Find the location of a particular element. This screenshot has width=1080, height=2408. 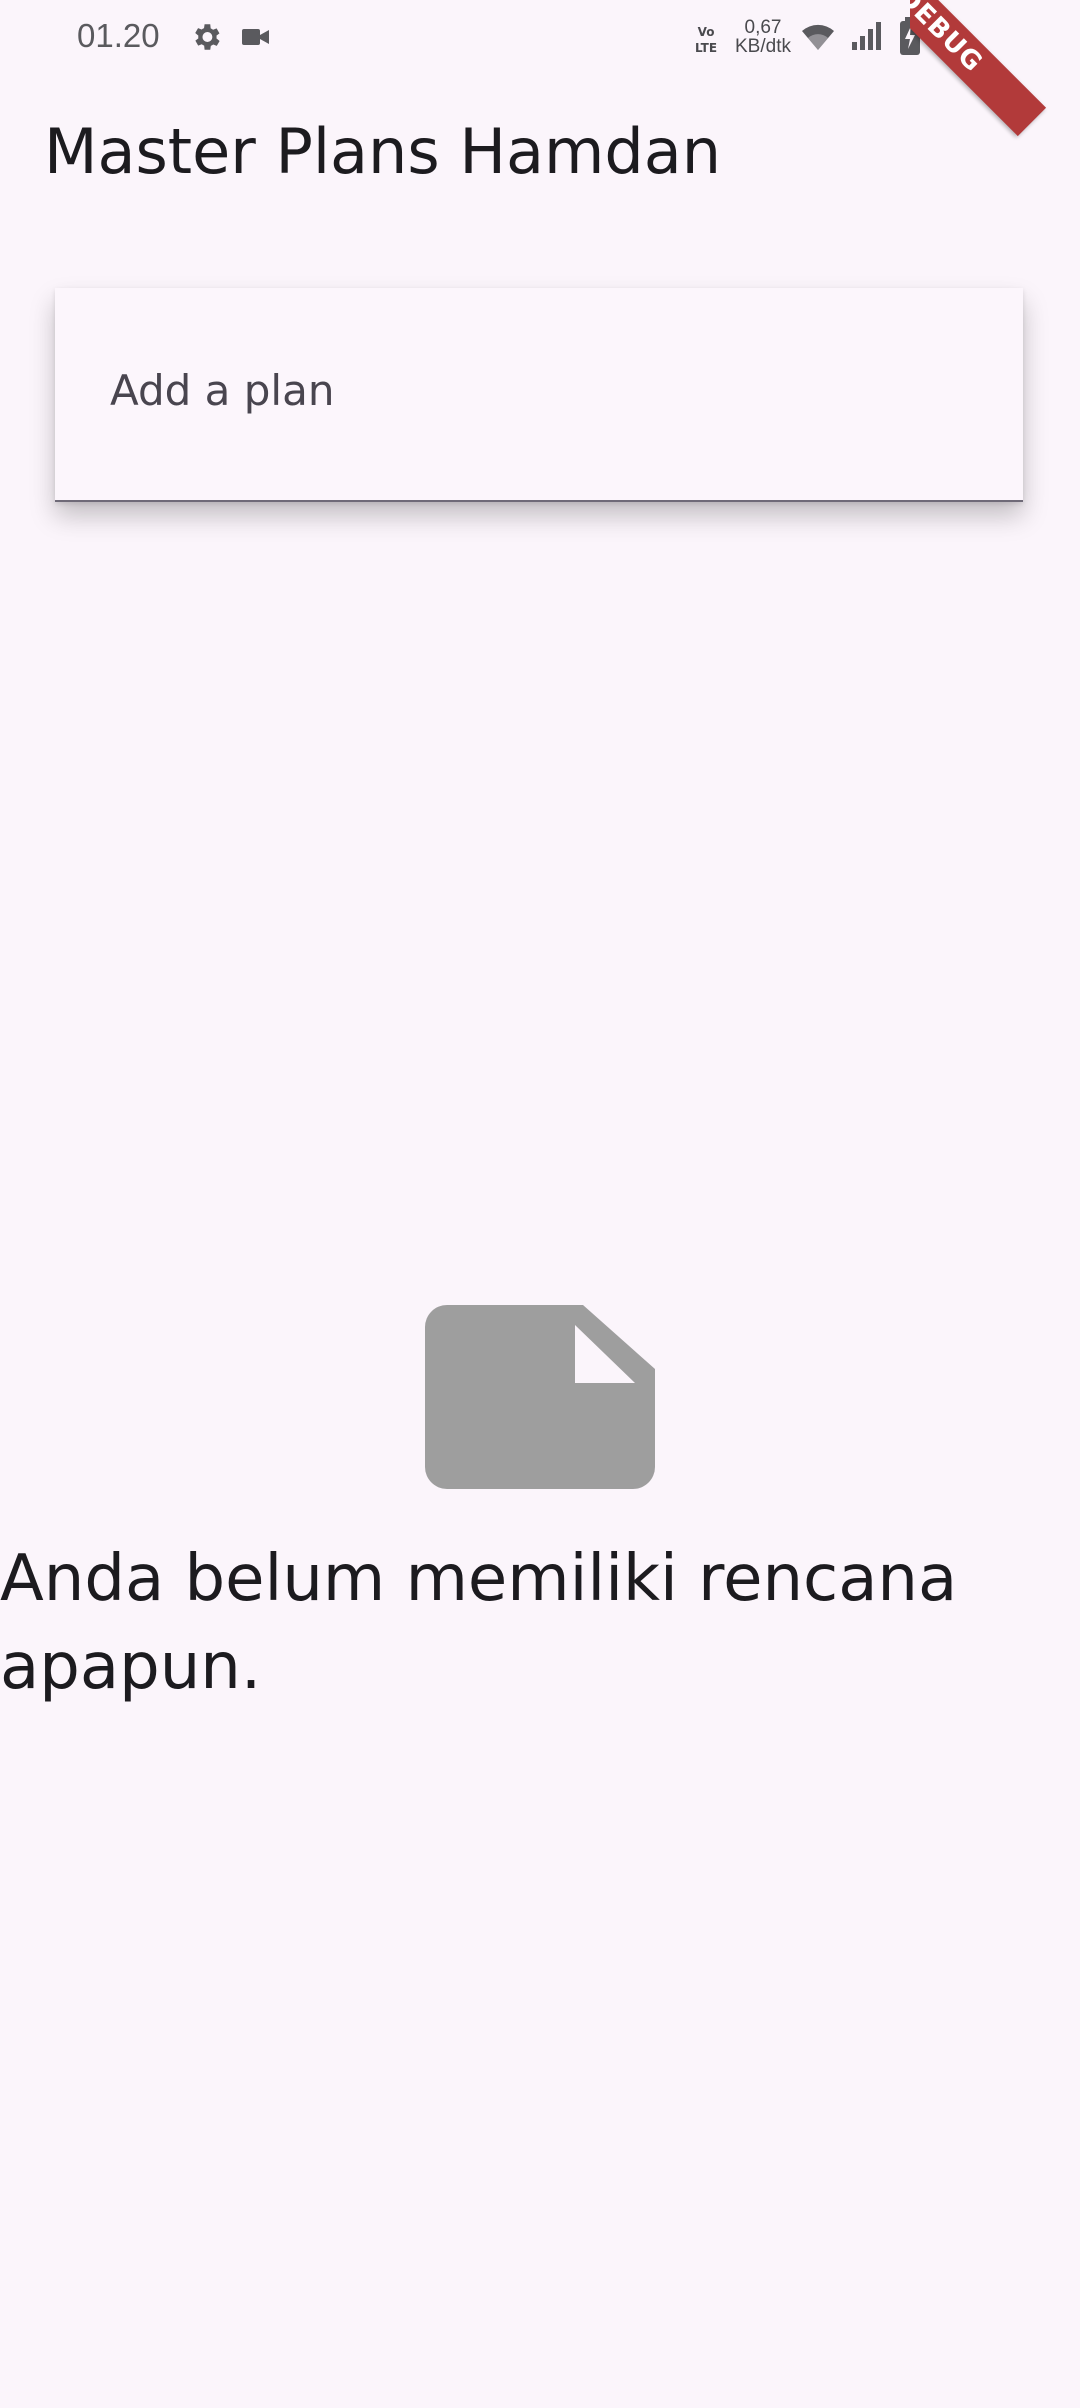

page-title: Master Plans Hamdan is located at coordinates (383, 151).